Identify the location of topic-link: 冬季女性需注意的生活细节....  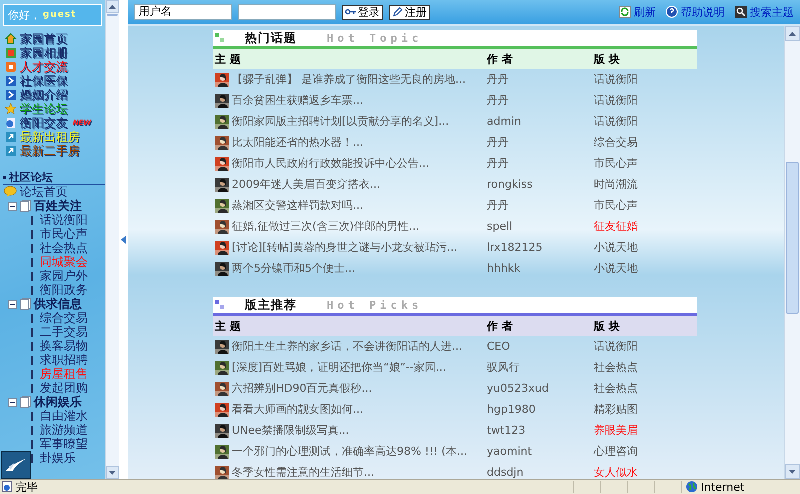
(303, 472).